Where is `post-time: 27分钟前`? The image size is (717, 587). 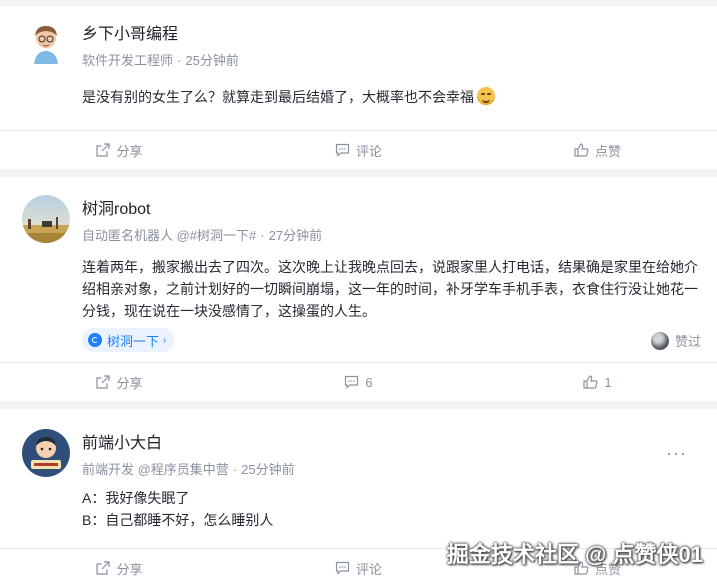 post-time: 27分钟前 is located at coordinates (295, 235).